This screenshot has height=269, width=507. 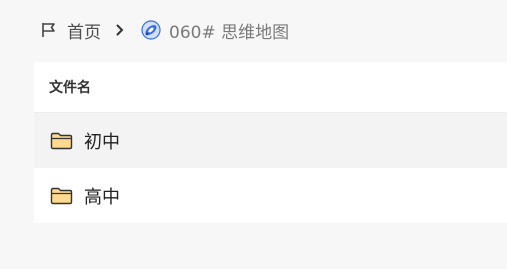 I want to click on breadcrumb: 首页 060# 思维地图, so click(x=164, y=30).